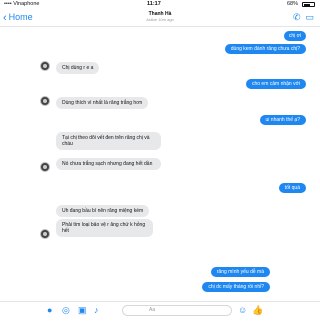 This screenshot has height=321, width=320. I want to click on message-input: Aa, so click(177, 310).